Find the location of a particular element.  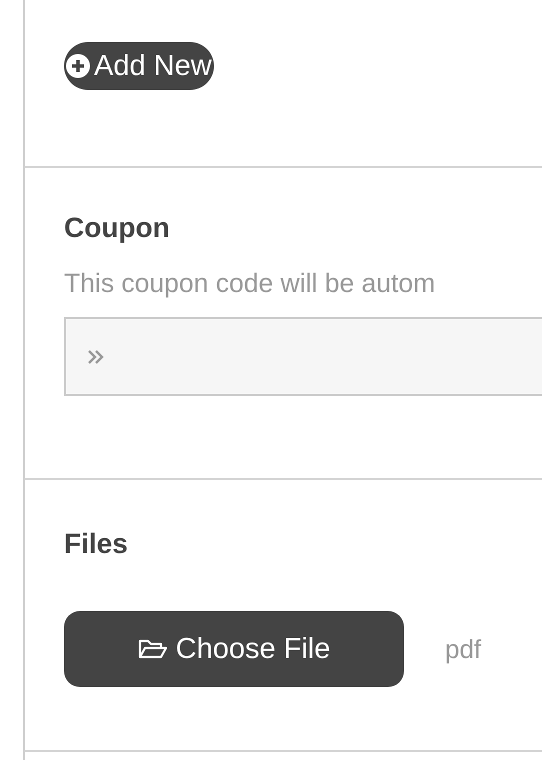

choose-file-button: Choose File is located at coordinates (234, 649).